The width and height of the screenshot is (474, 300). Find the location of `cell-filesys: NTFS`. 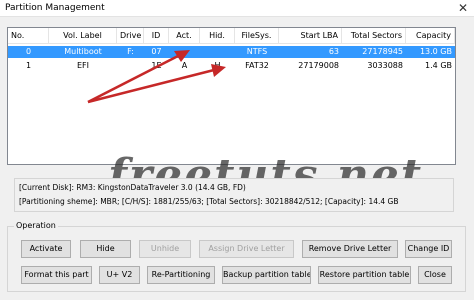

cell-filesys: NTFS is located at coordinates (257, 51).